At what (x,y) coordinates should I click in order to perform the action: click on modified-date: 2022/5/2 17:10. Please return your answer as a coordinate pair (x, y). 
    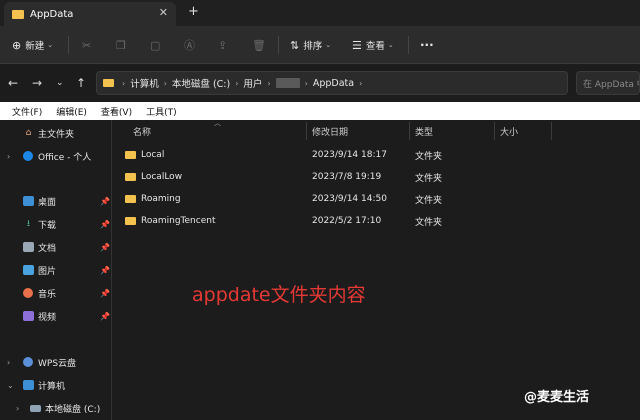
    Looking at the image, I should click on (347, 221).